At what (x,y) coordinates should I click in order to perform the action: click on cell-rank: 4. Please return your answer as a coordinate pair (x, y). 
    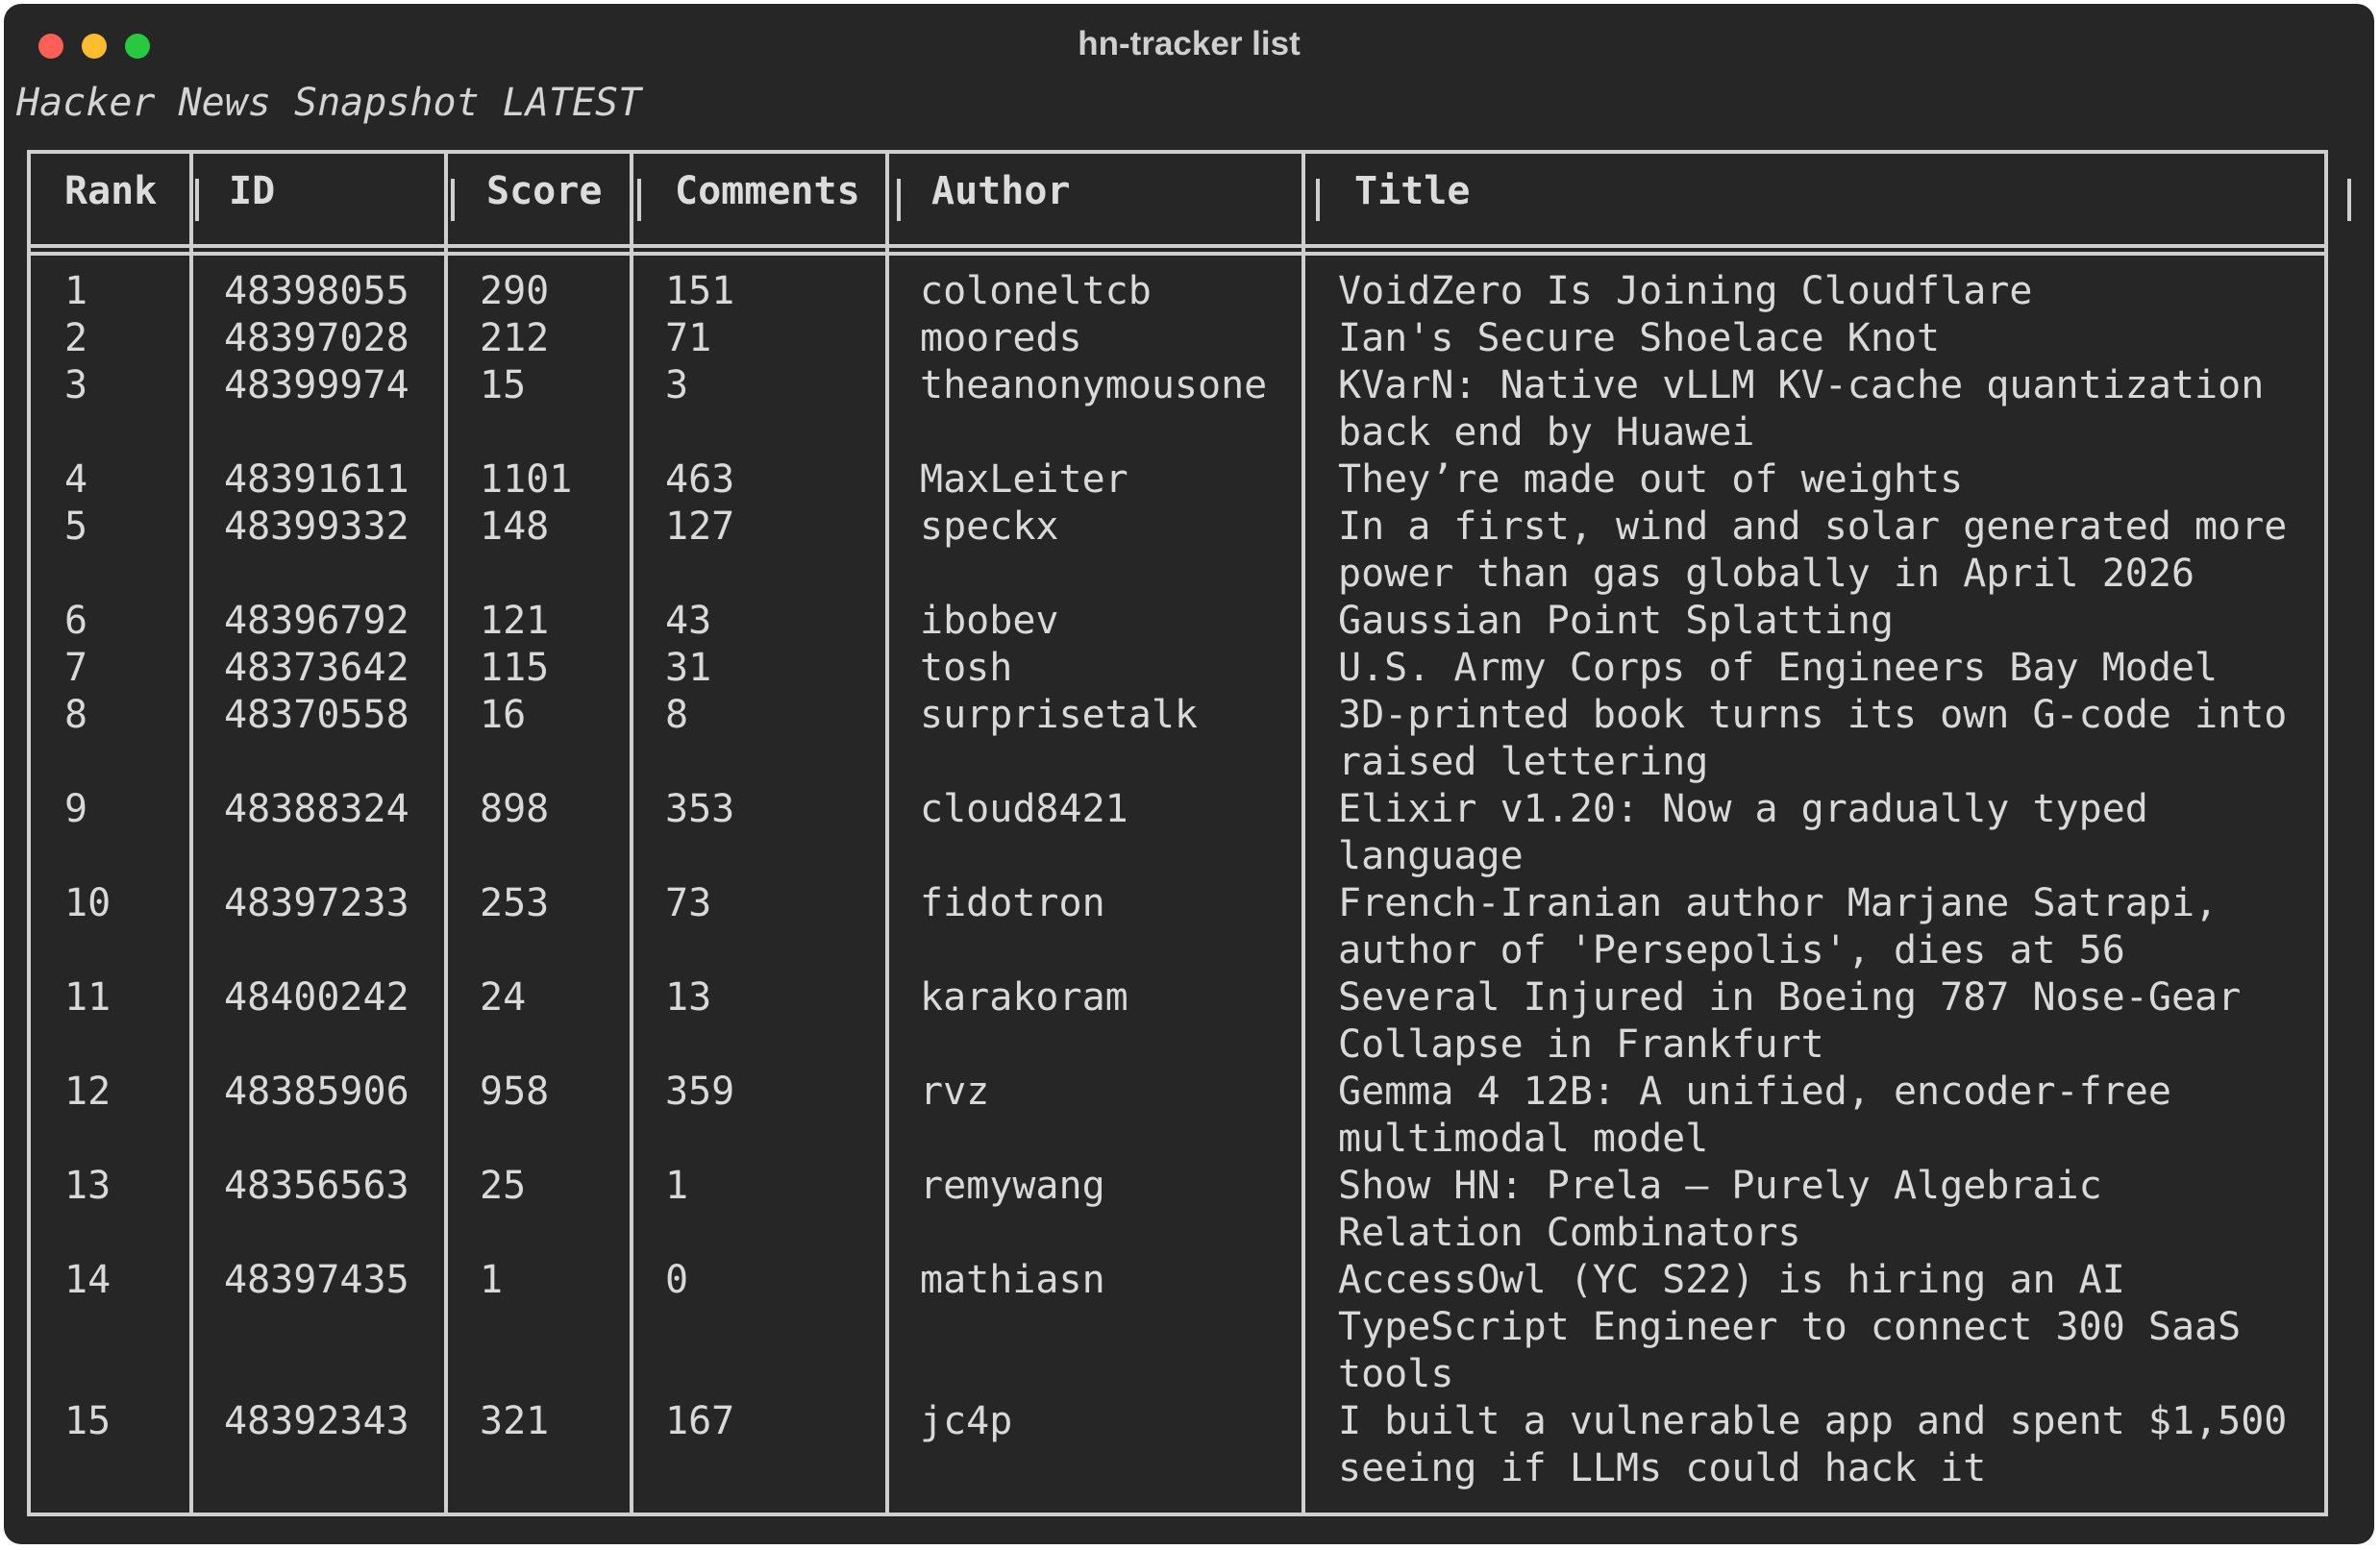
    Looking at the image, I should click on (76, 479).